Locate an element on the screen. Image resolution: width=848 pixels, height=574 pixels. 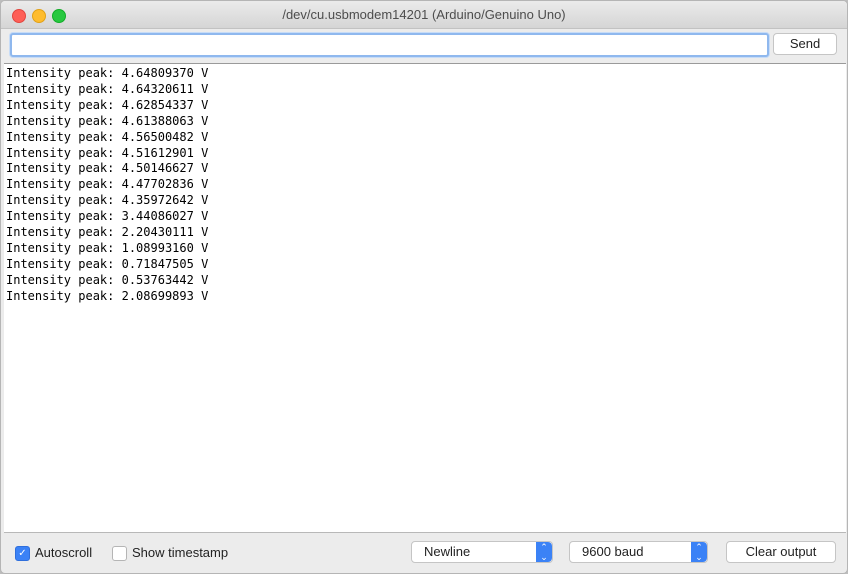
show-timestamp-checkbox is located at coordinates (119, 553).